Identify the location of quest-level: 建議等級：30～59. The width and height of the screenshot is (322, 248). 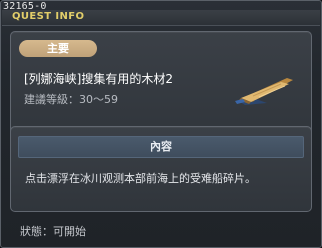
(71, 99).